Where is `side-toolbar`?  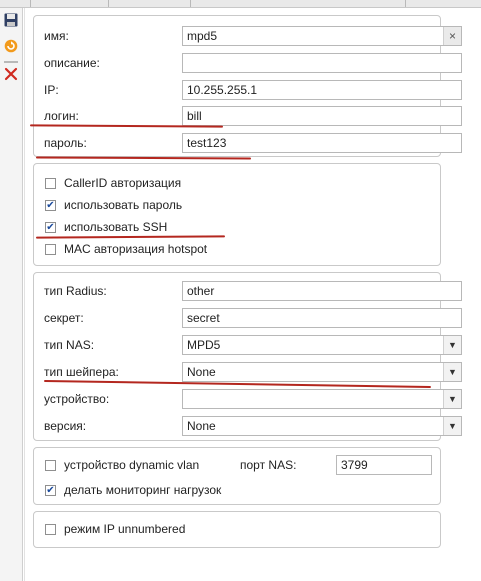 side-toolbar is located at coordinates (11, 294).